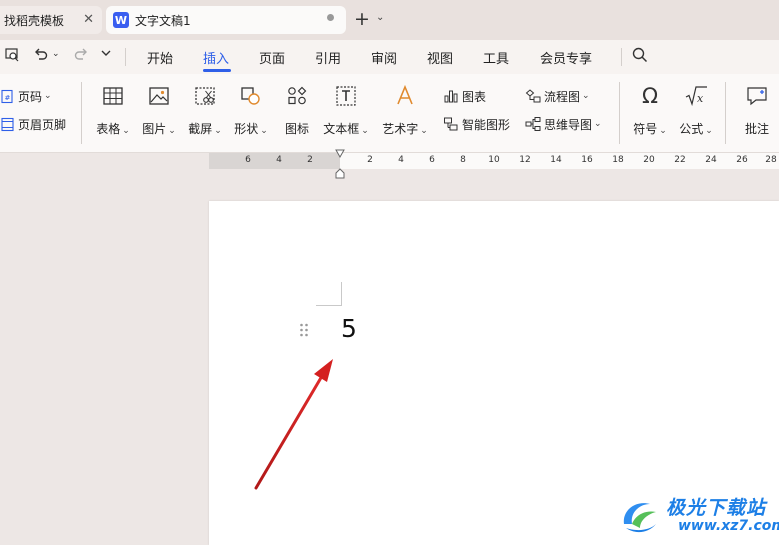 Image resolution: width=779 pixels, height=545 pixels. I want to click on site-watermark: 极光下载站 www.xz7.com, so click(698, 517).